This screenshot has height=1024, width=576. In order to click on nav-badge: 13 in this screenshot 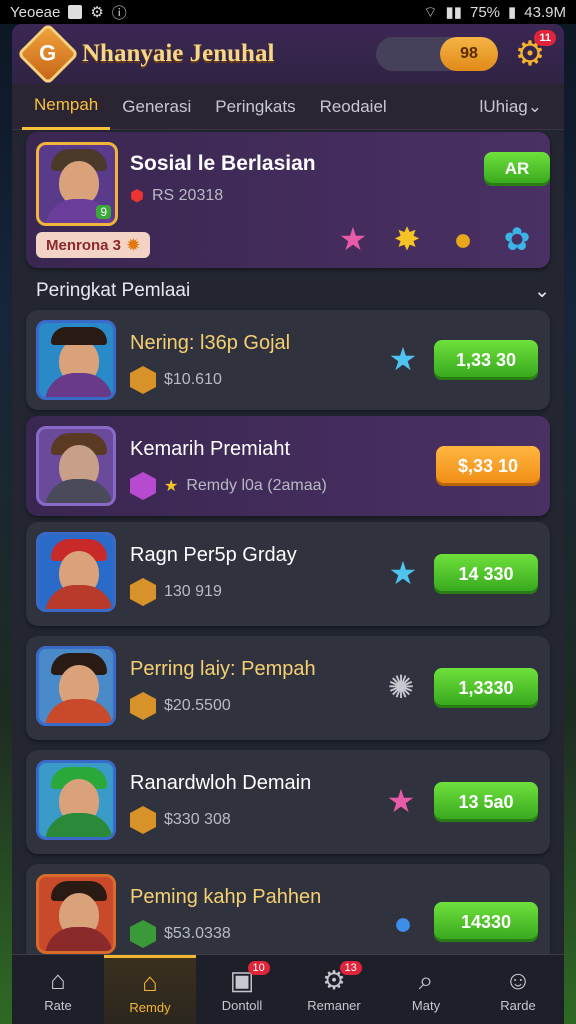, I will do `click(350, 968)`.